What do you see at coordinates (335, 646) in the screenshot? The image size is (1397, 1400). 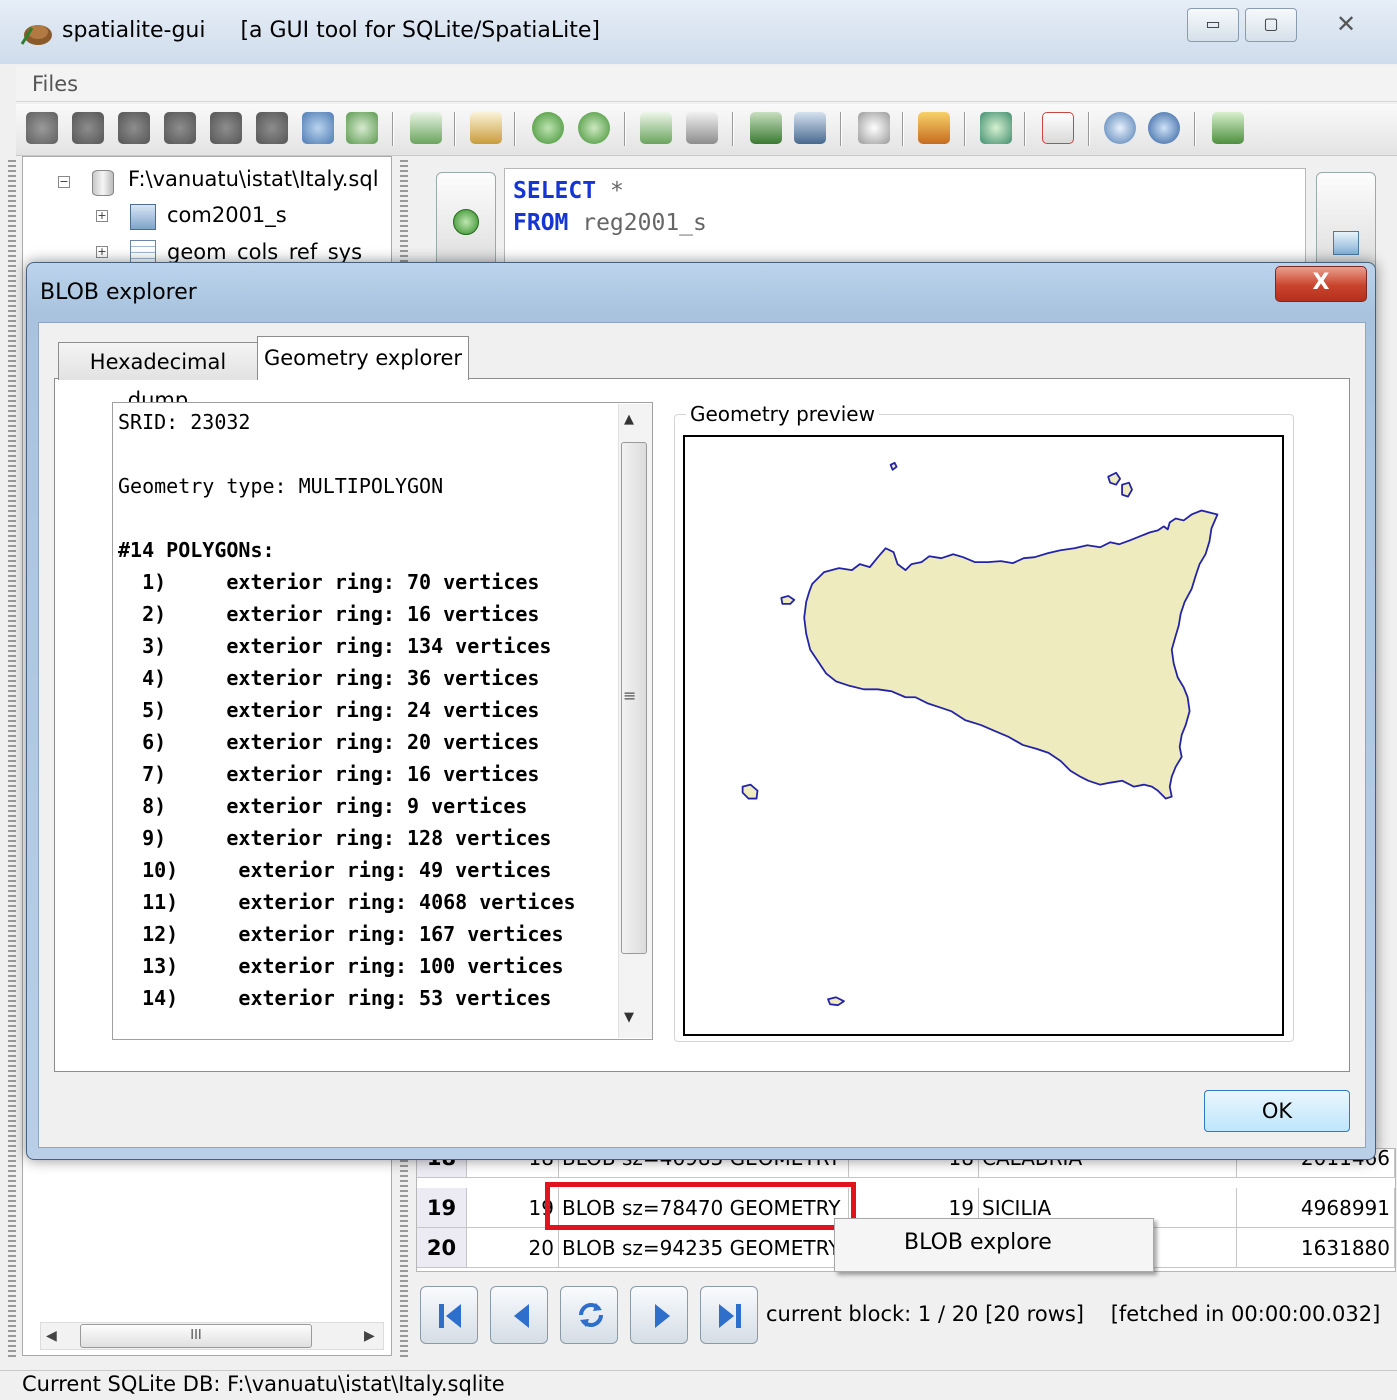 I see `info-line: 3) exterior ring: 134 vertices` at bounding box center [335, 646].